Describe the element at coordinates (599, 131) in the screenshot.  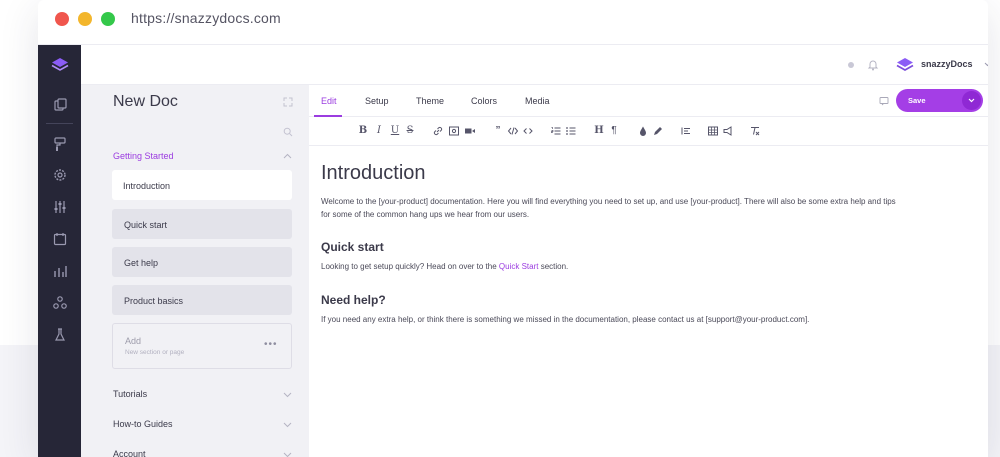
I see `heading-icon: H` at that location.